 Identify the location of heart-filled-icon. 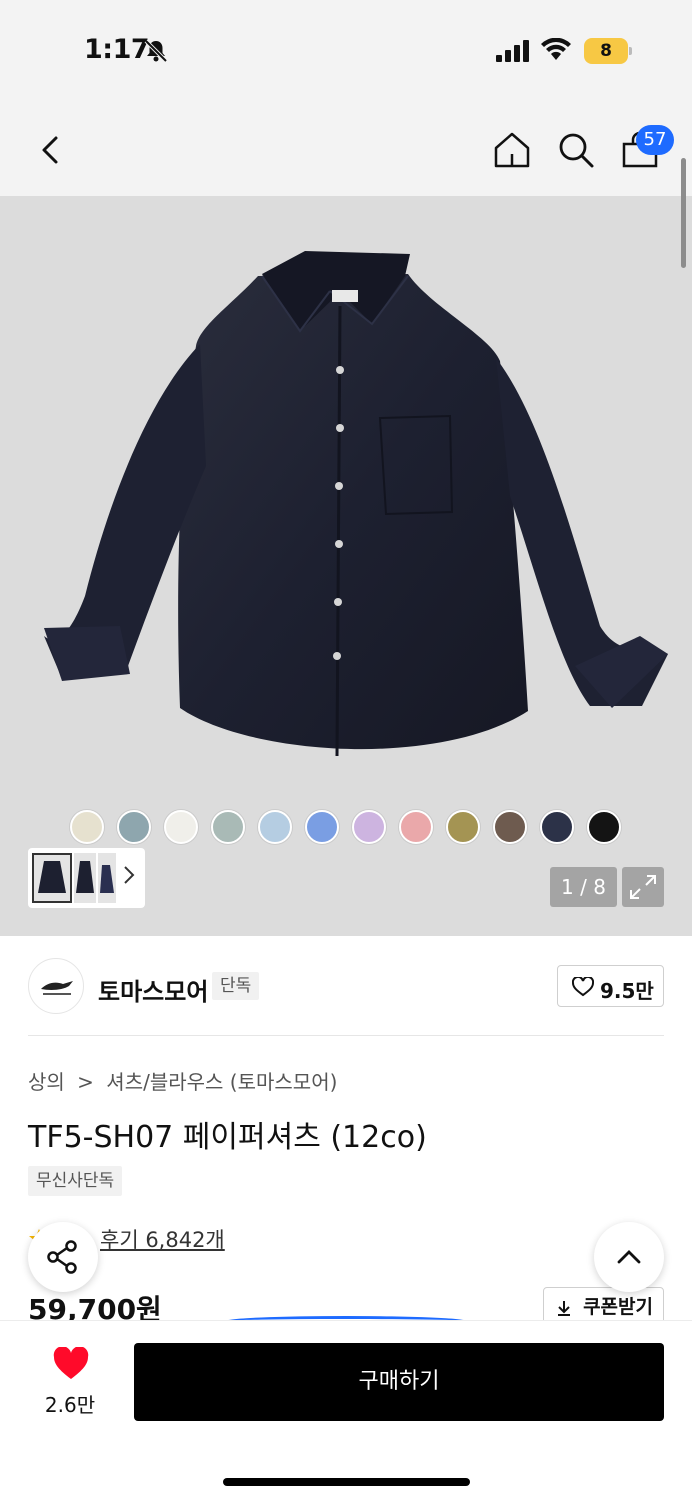
(71, 1363).